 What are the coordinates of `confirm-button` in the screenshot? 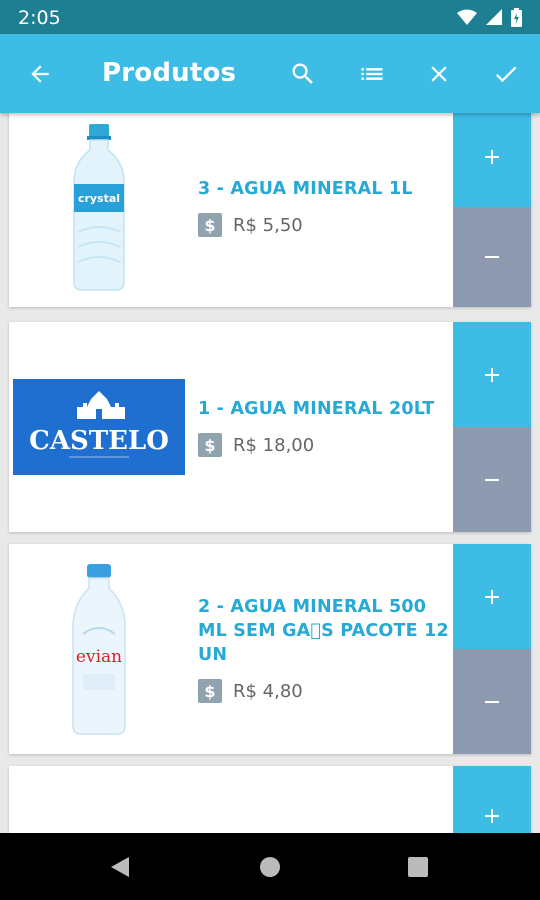 It's located at (506, 74).